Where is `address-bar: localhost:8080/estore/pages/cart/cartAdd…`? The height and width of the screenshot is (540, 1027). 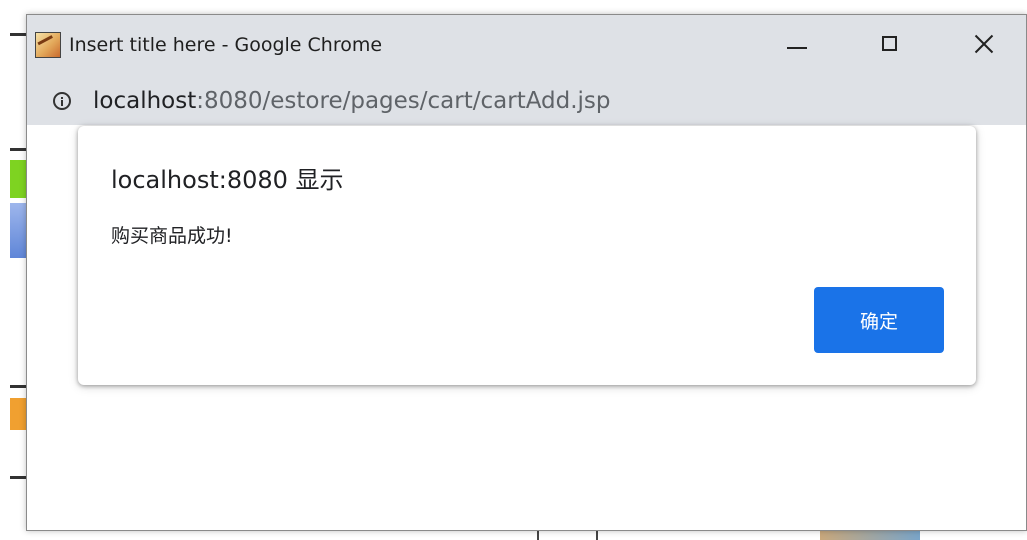
address-bar: localhost:8080/estore/pages/cart/cartAdd… is located at coordinates (526, 101).